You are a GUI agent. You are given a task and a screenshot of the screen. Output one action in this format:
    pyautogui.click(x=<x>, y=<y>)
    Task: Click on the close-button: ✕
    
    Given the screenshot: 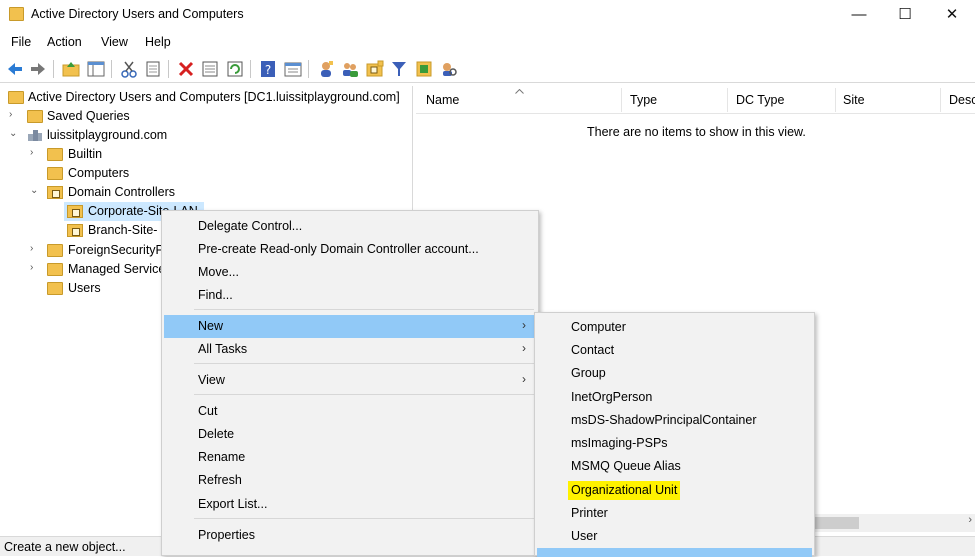 What is the action you would take?
    pyautogui.click(x=952, y=15)
    